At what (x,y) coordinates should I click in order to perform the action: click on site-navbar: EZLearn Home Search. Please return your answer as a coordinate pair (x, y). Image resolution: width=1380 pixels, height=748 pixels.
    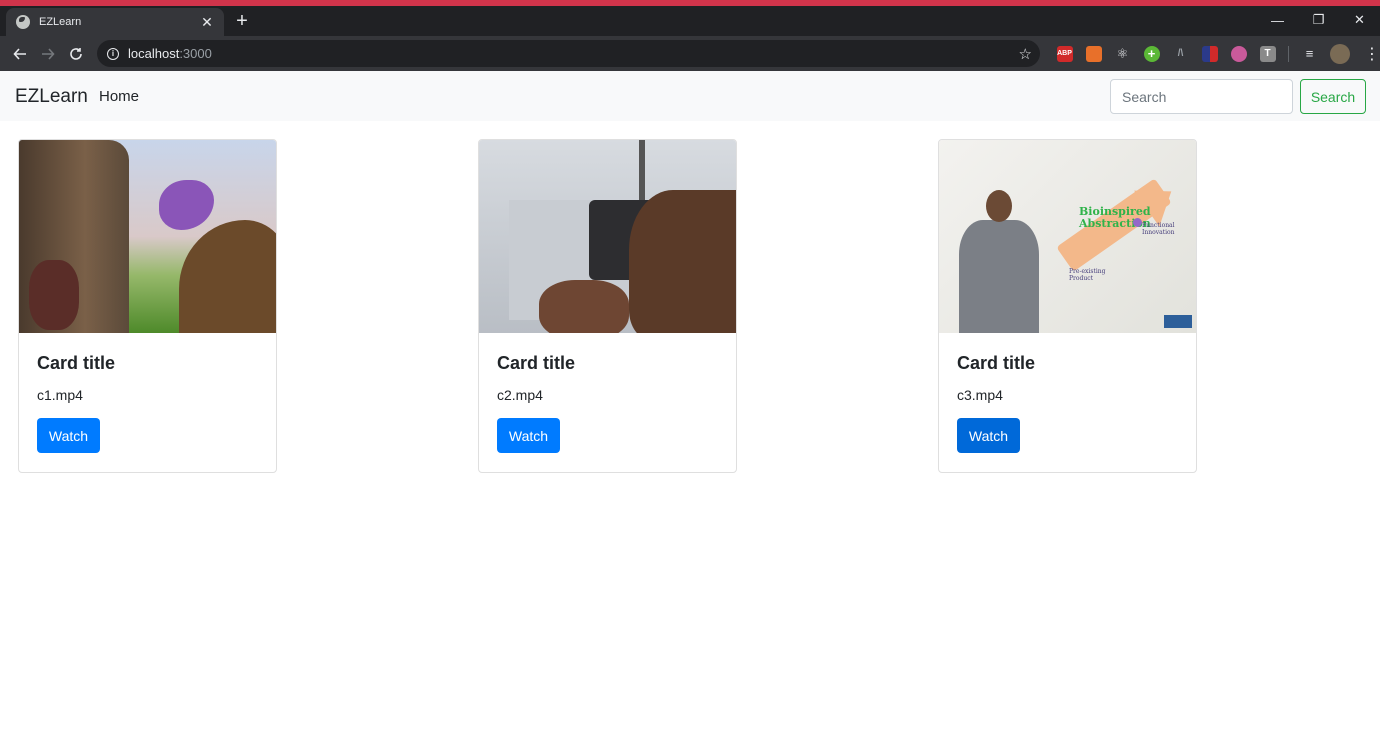
    Looking at the image, I should click on (690, 96).